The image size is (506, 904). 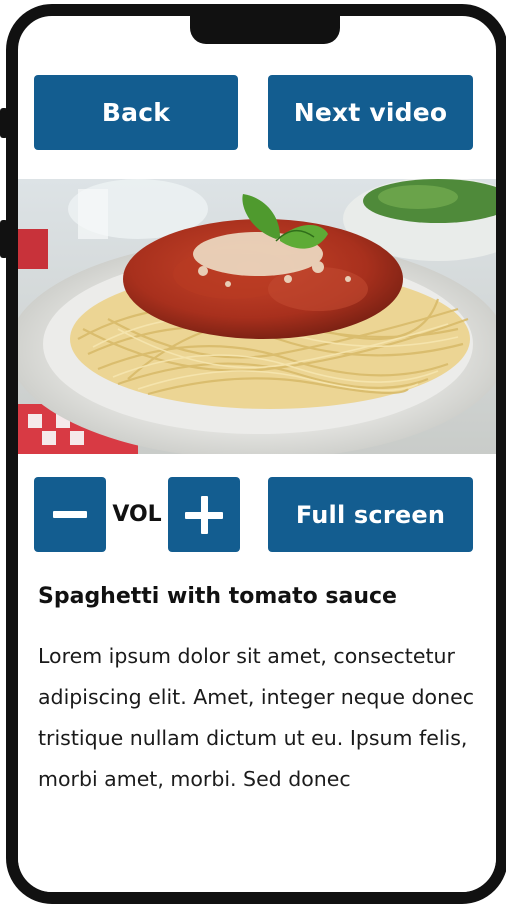 I want to click on side-button-left-bottom, so click(x=4, y=239).